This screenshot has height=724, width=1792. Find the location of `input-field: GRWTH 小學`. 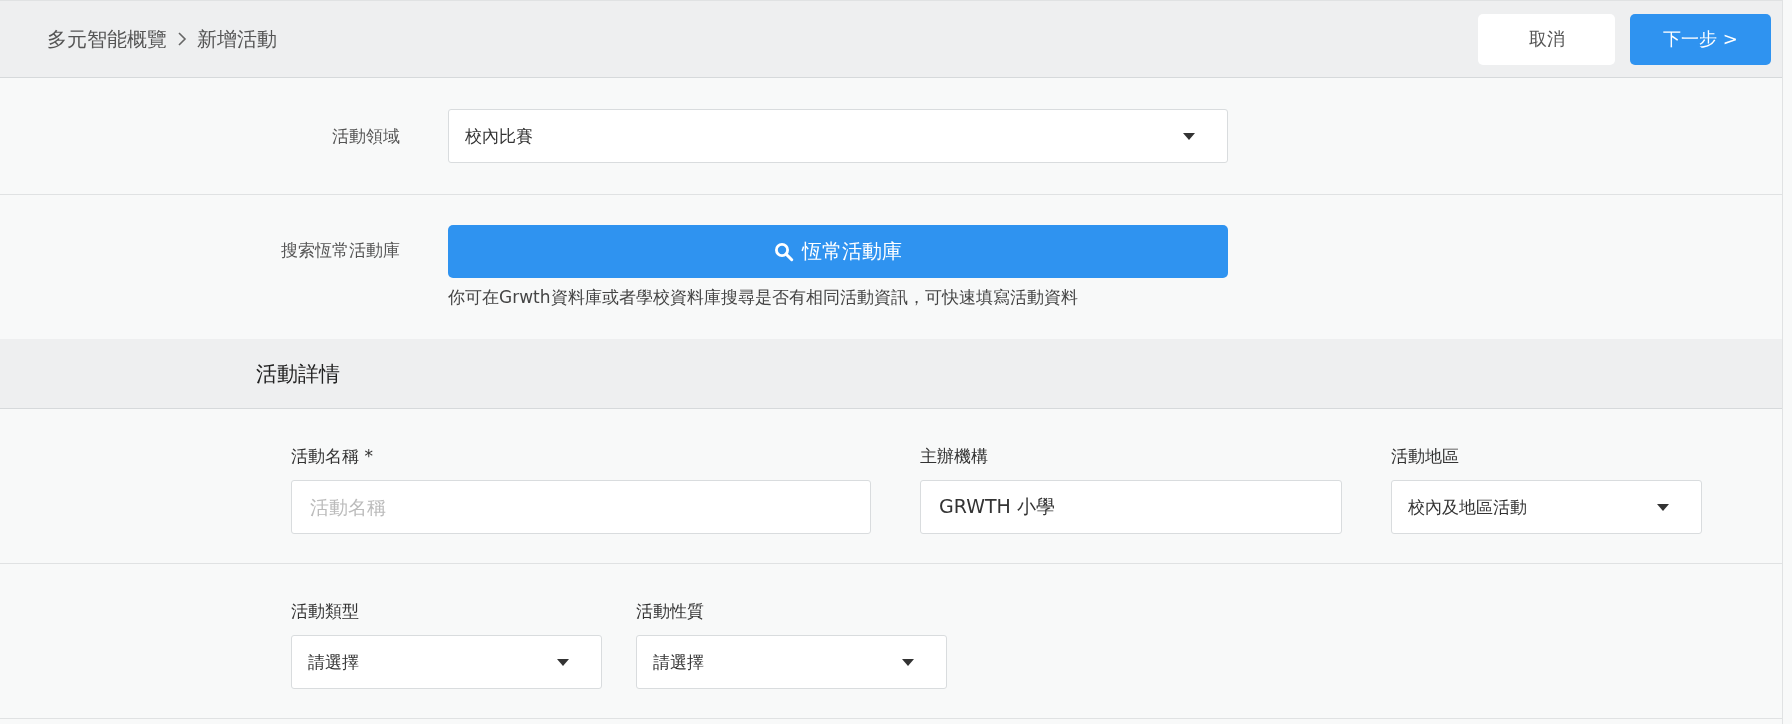

input-field: GRWTH 小學 is located at coordinates (1131, 507).